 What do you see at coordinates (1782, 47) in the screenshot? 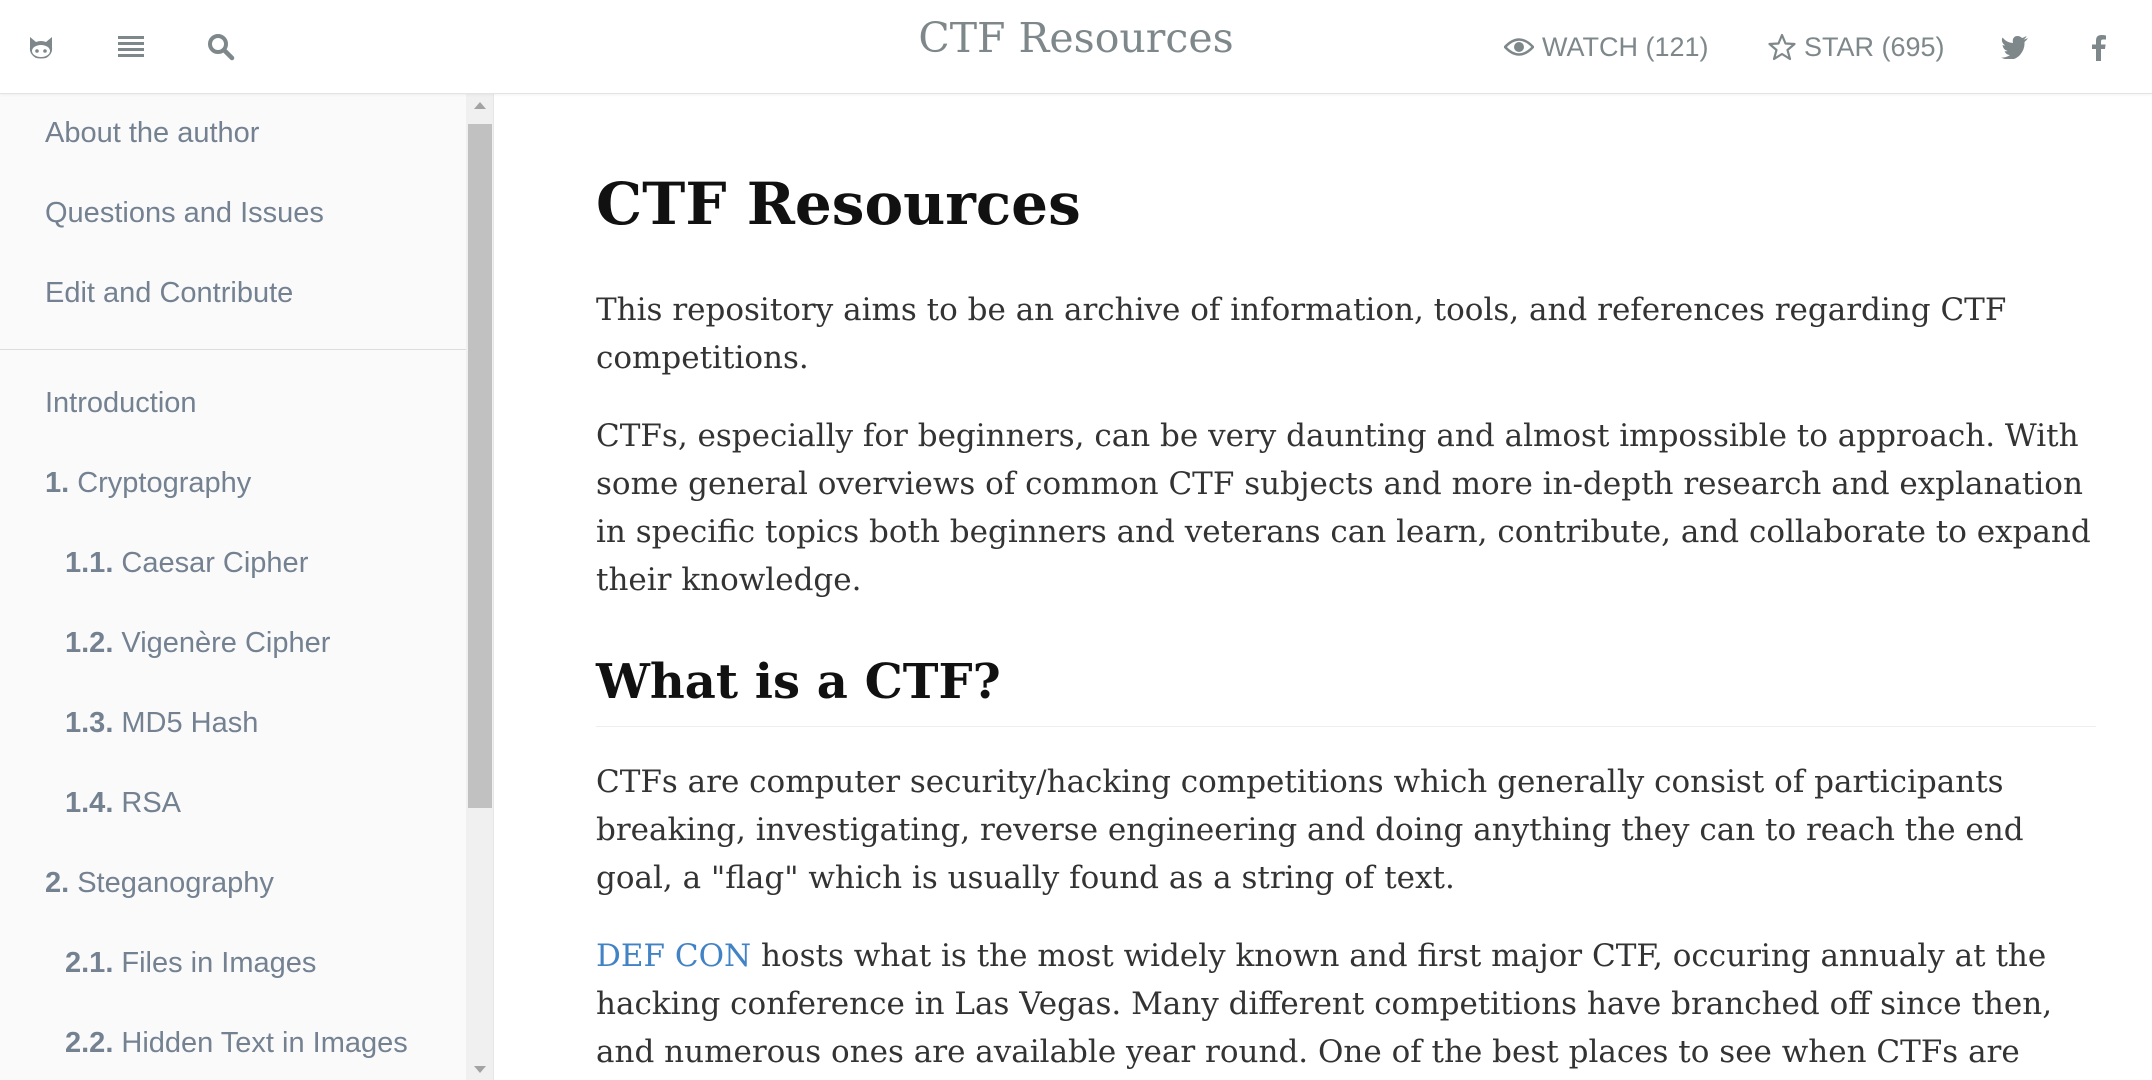
I see `star-icon` at bounding box center [1782, 47].